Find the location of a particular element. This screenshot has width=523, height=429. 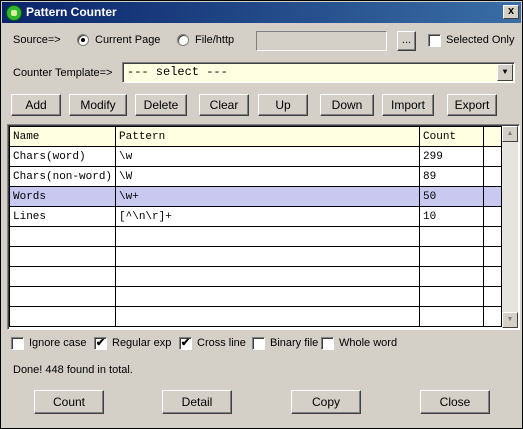

file-path-input is located at coordinates (321, 41).